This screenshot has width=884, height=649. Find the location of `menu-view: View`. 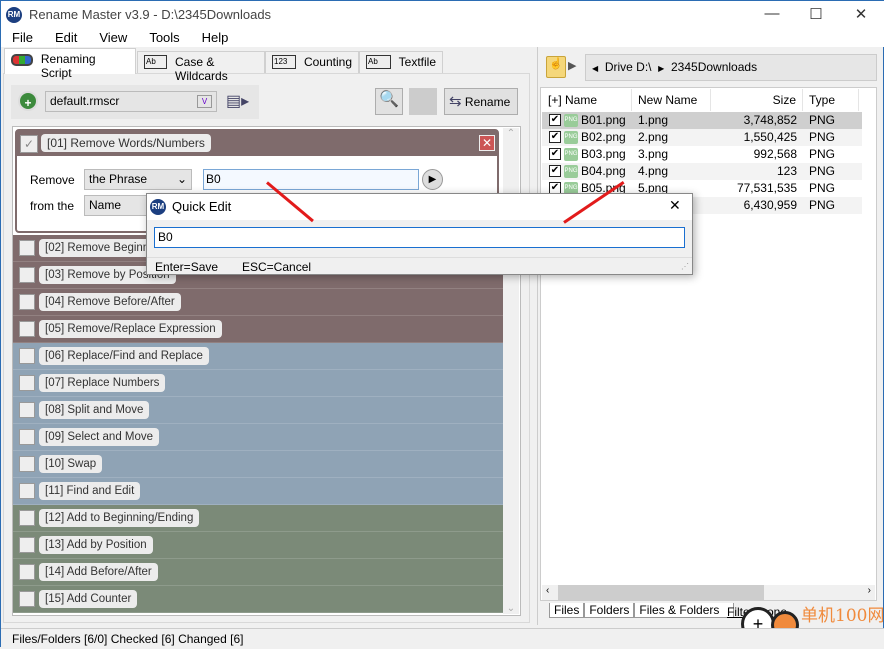

menu-view: View is located at coordinates (113, 38).